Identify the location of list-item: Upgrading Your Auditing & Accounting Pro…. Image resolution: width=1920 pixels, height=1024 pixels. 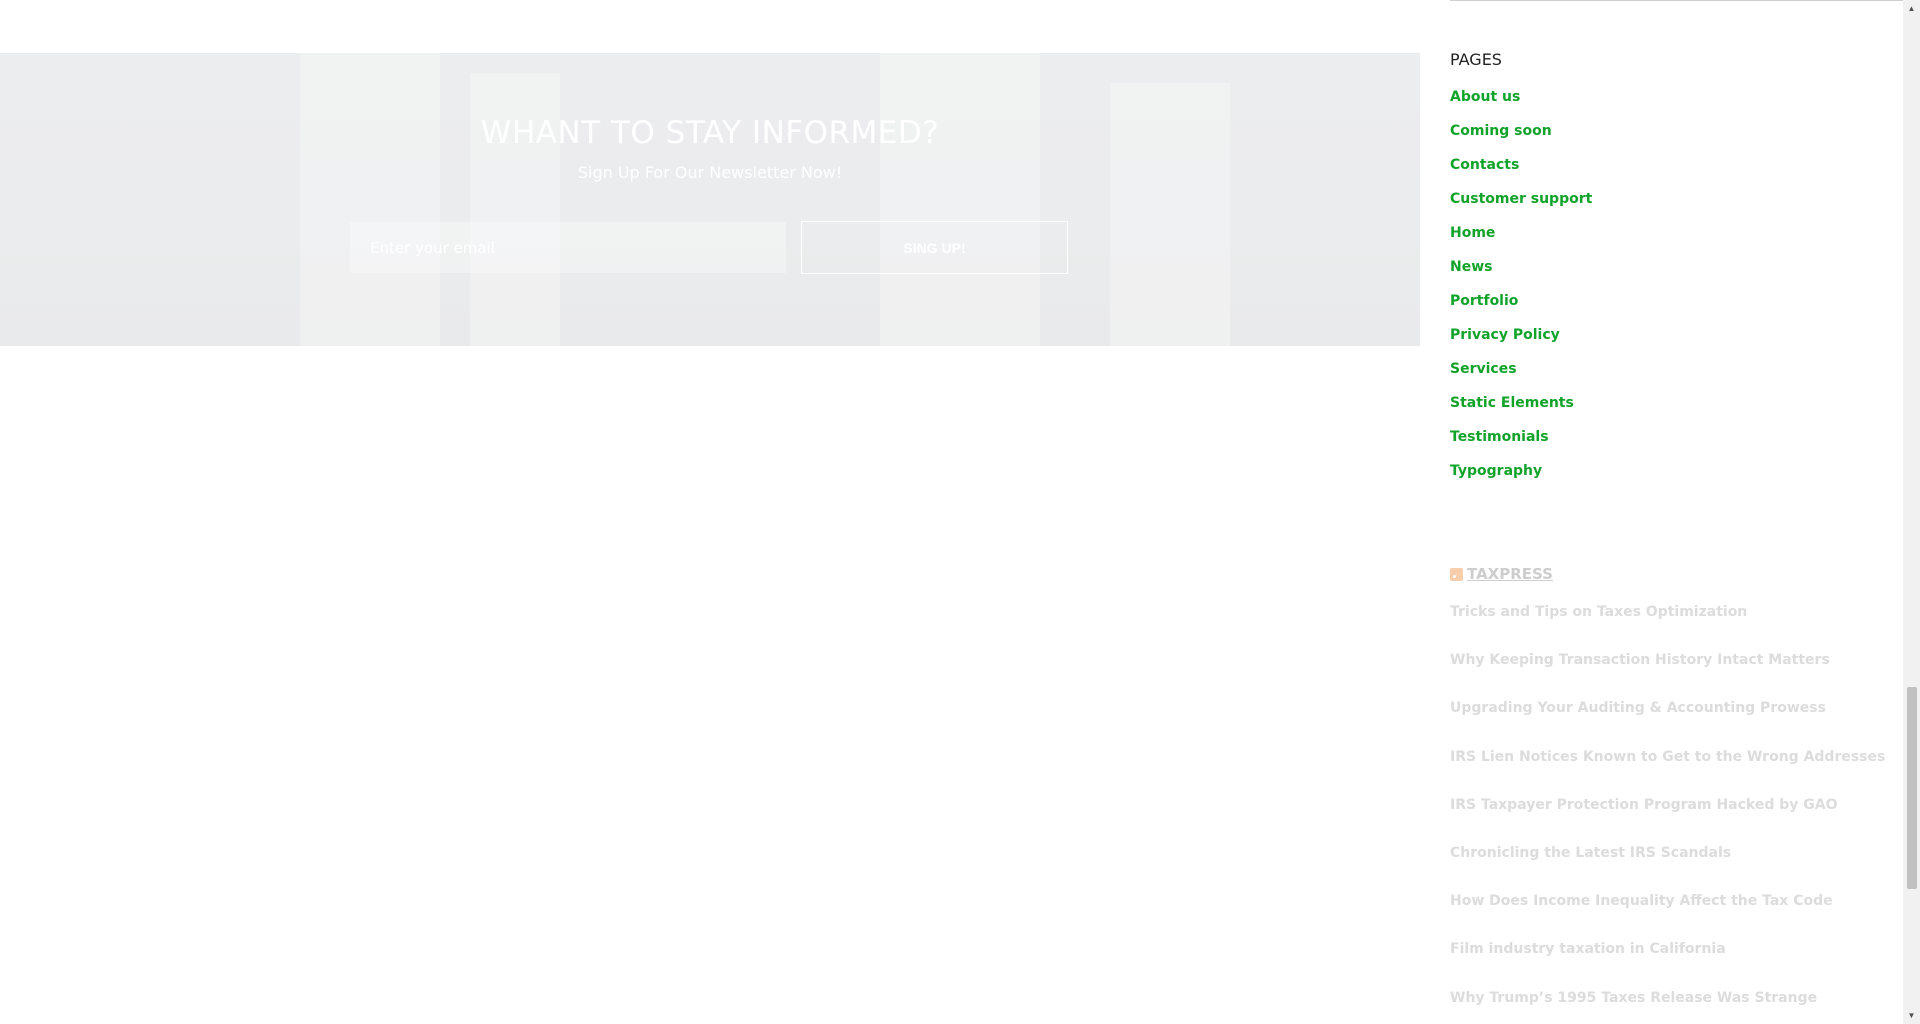
(1667, 723).